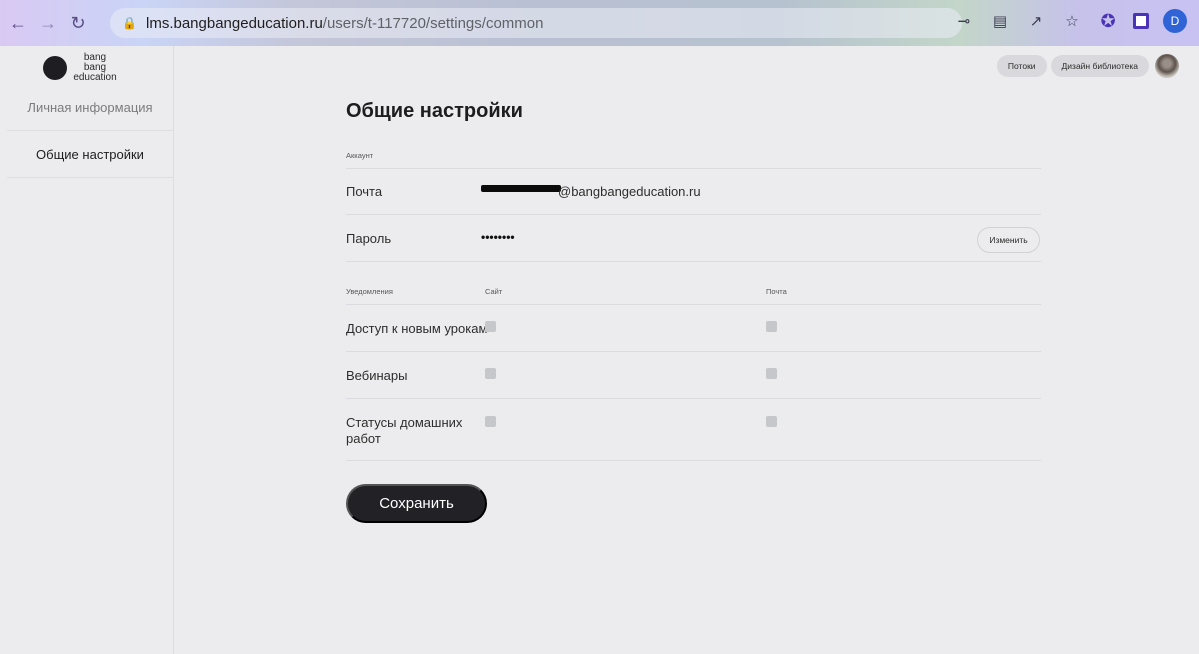 This screenshot has height=654, width=1199. What do you see at coordinates (964, 21) in the screenshot?
I see `key-icon: ⊸` at bounding box center [964, 21].